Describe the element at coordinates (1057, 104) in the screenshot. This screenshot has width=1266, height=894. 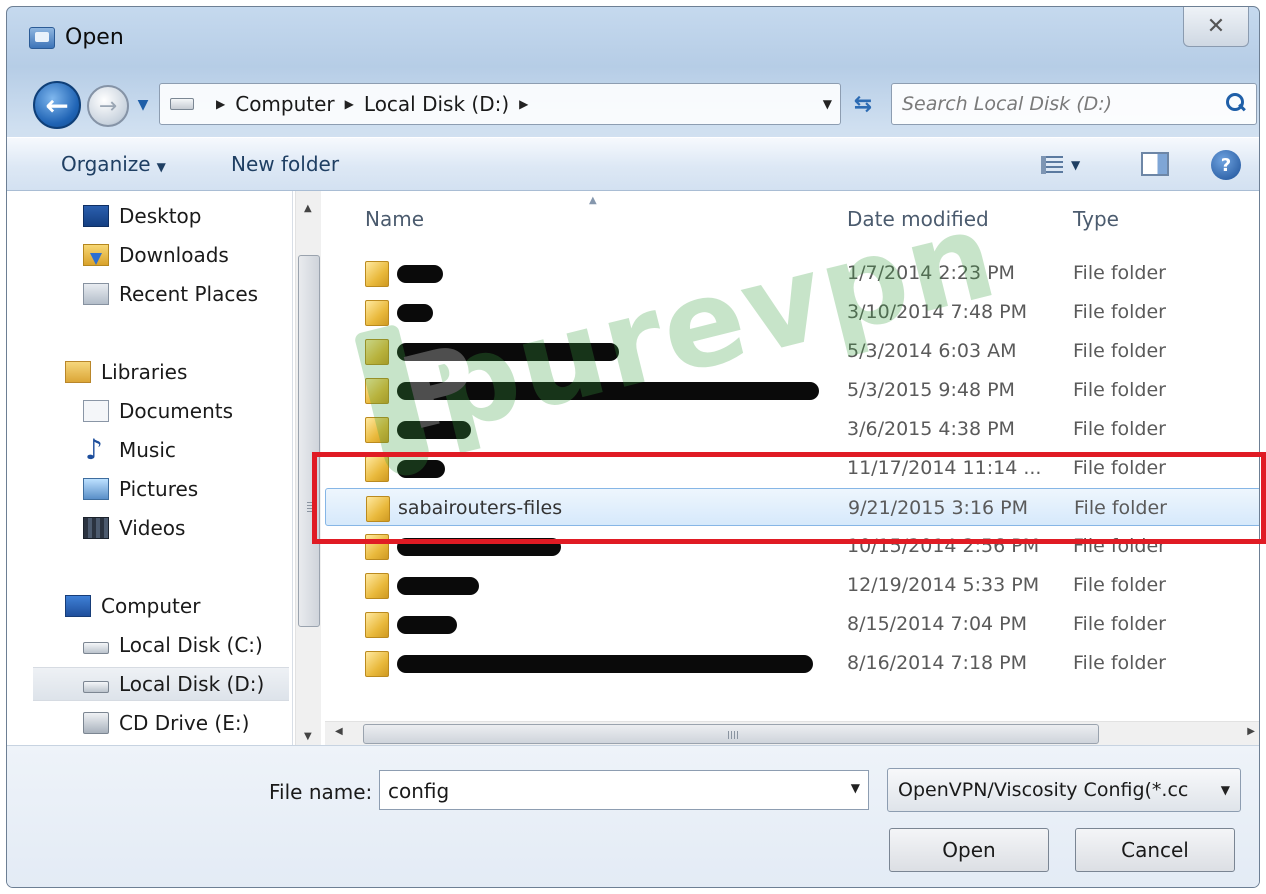
I see `search-input` at that location.